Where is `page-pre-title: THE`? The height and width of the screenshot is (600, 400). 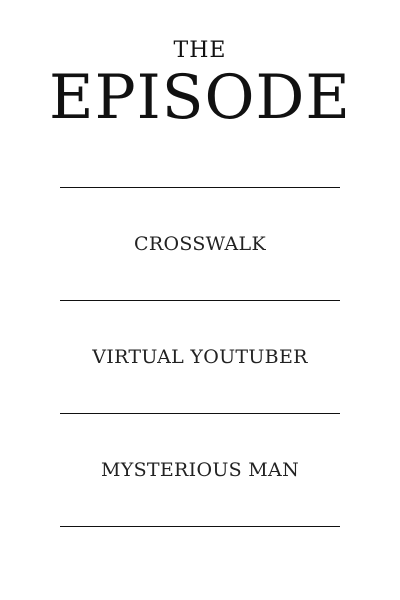 page-pre-title: THE is located at coordinates (200, 50).